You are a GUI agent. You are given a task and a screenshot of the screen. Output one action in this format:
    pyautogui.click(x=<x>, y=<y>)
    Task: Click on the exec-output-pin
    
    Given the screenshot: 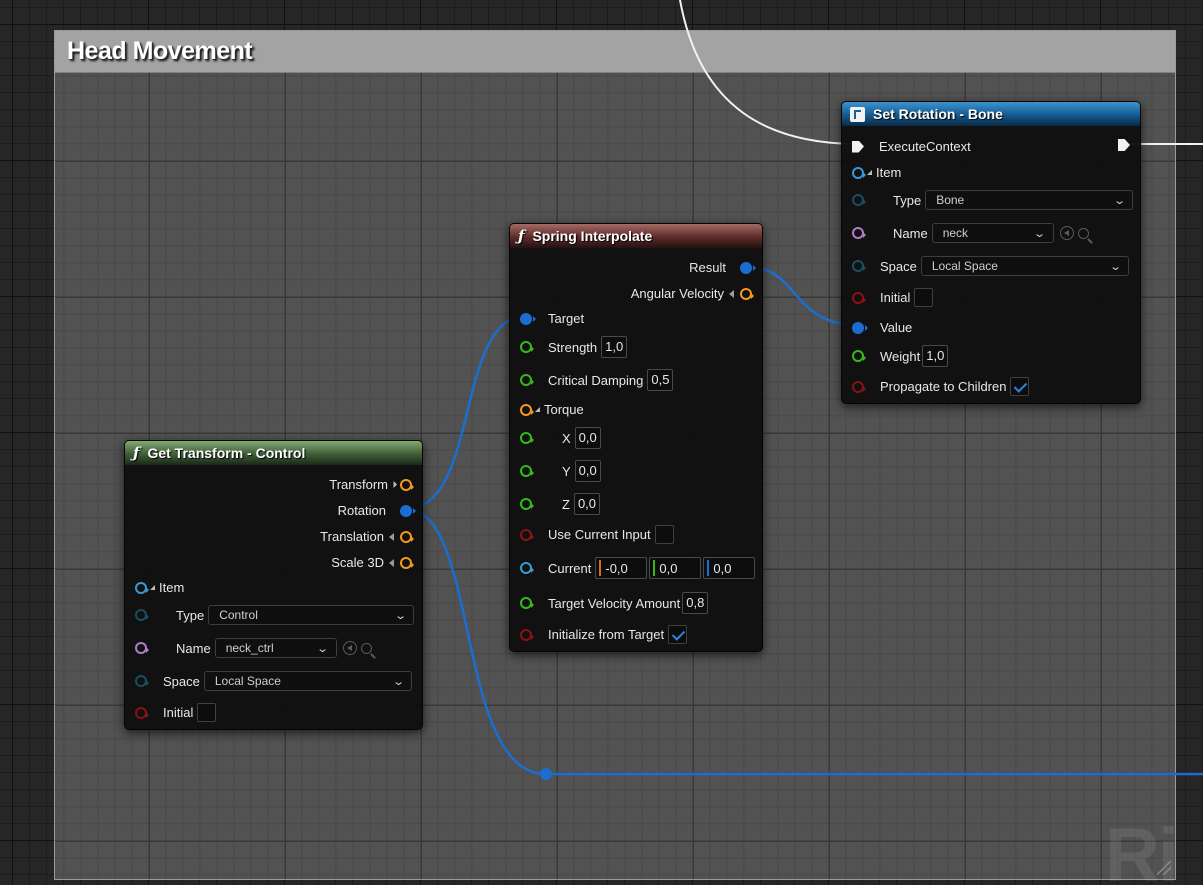 What is the action you would take?
    pyautogui.click(x=1124, y=145)
    